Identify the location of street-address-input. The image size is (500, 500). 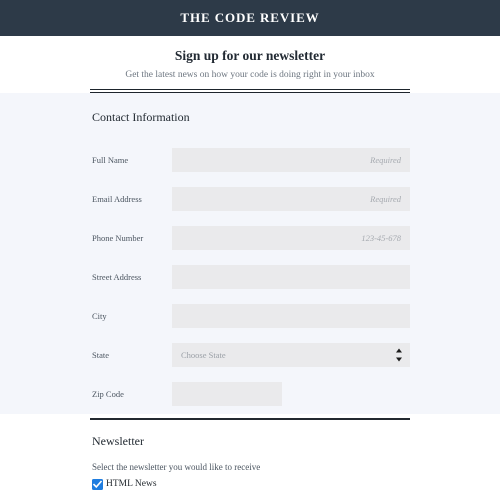
(291, 277).